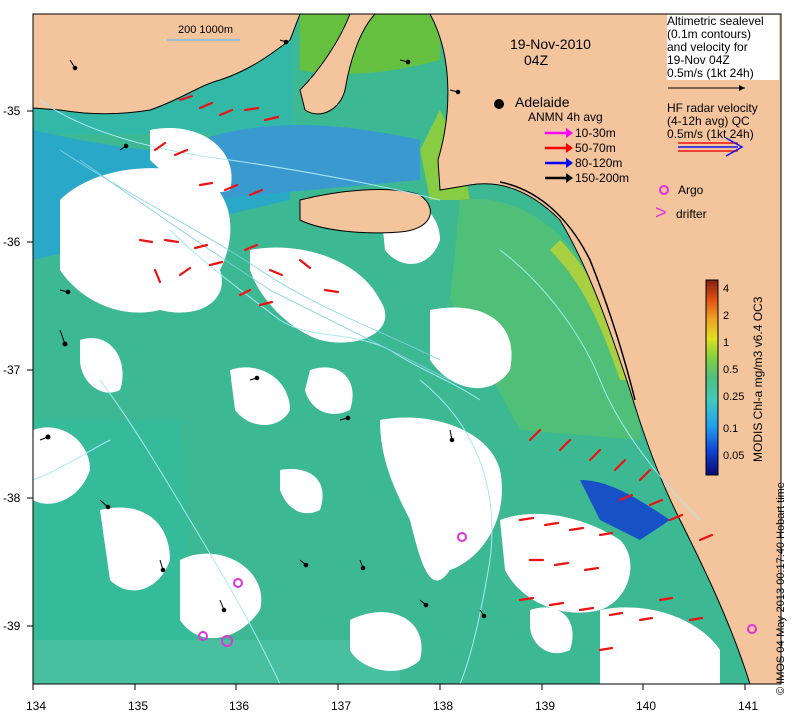 The width and height of the screenshot is (800, 720). I want to click on argo-legend-label: Argo, so click(691, 190).